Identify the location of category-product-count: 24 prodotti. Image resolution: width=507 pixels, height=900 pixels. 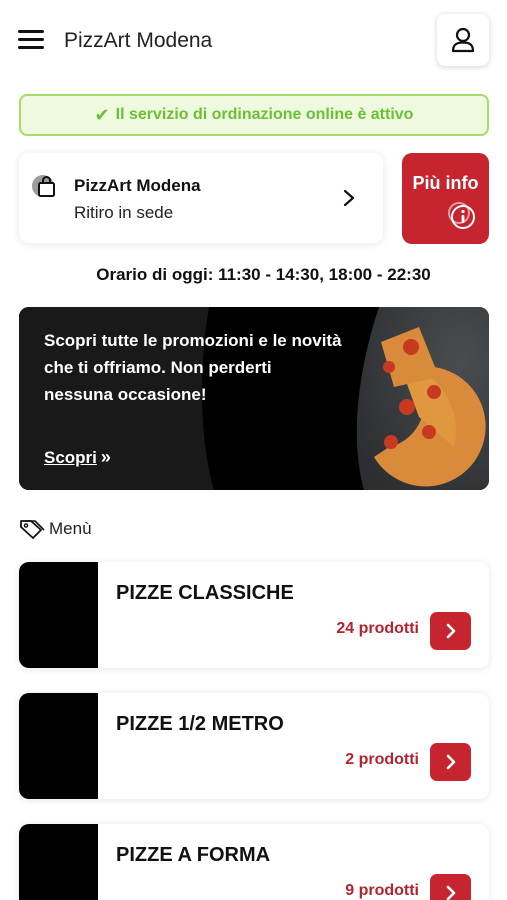
(377, 628).